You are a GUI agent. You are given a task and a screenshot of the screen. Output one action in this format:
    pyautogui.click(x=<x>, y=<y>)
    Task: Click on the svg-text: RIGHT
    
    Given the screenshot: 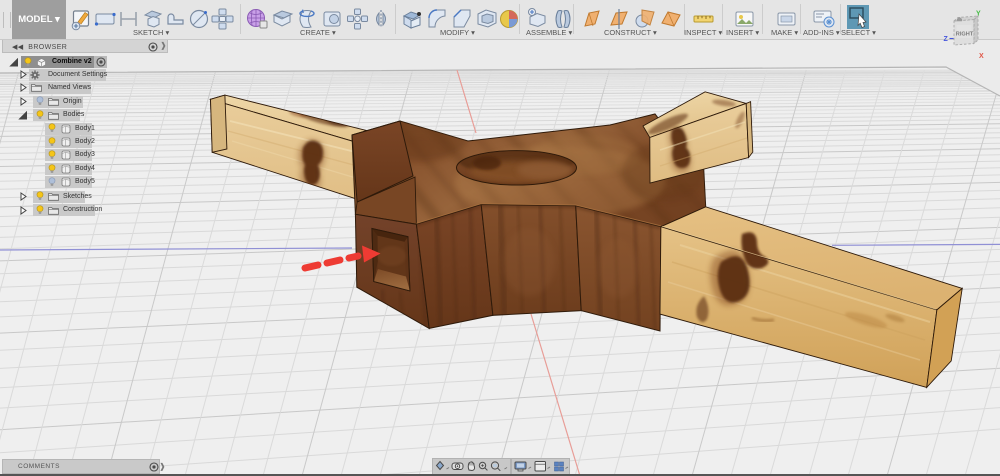 What is the action you would take?
    pyautogui.click(x=965, y=35)
    